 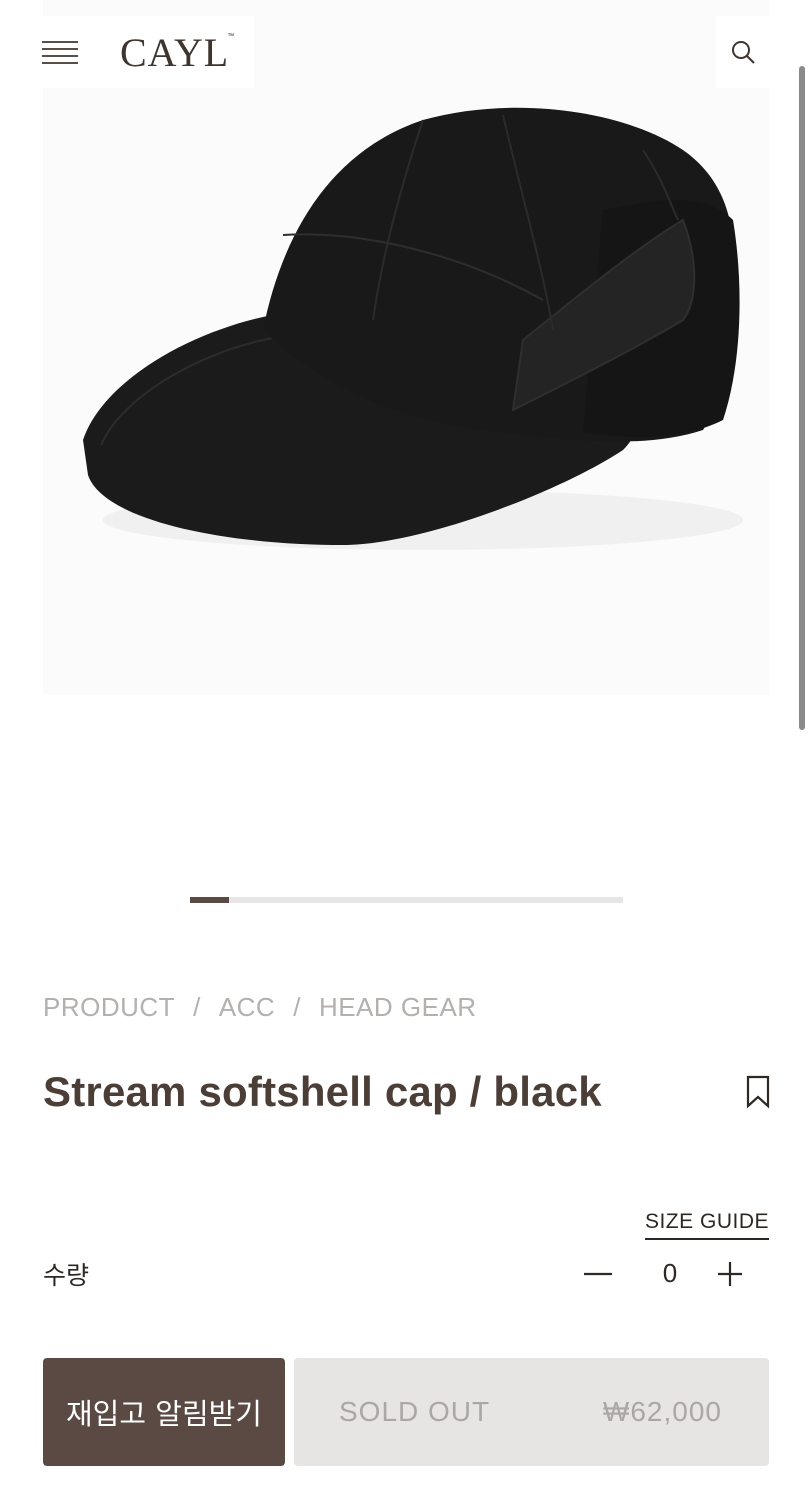 I want to click on logo-text: CAYL, so click(x=175, y=52).